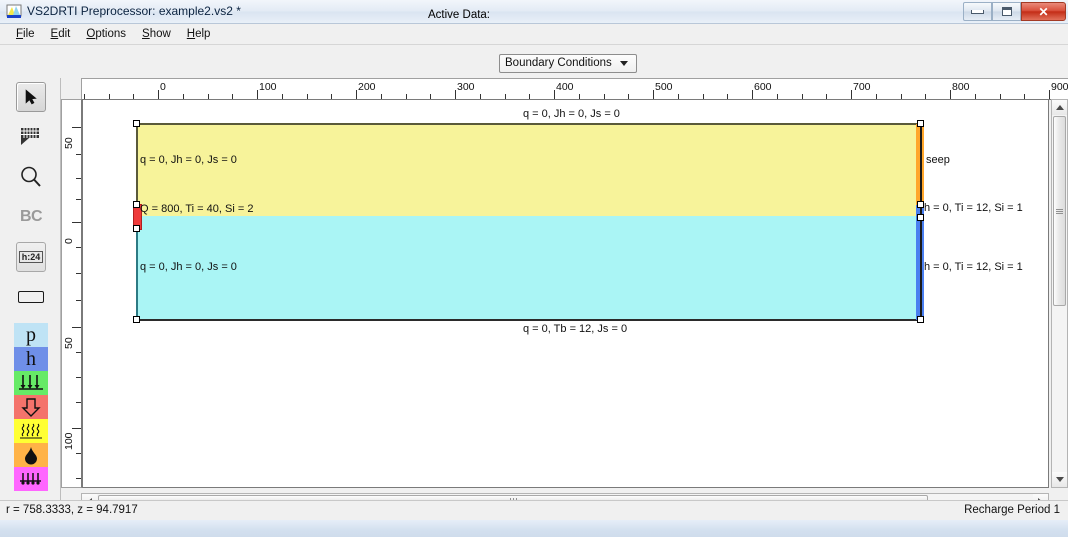 This screenshot has height=537, width=1068. I want to click on node-handle-bottom-left, so click(136, 319).